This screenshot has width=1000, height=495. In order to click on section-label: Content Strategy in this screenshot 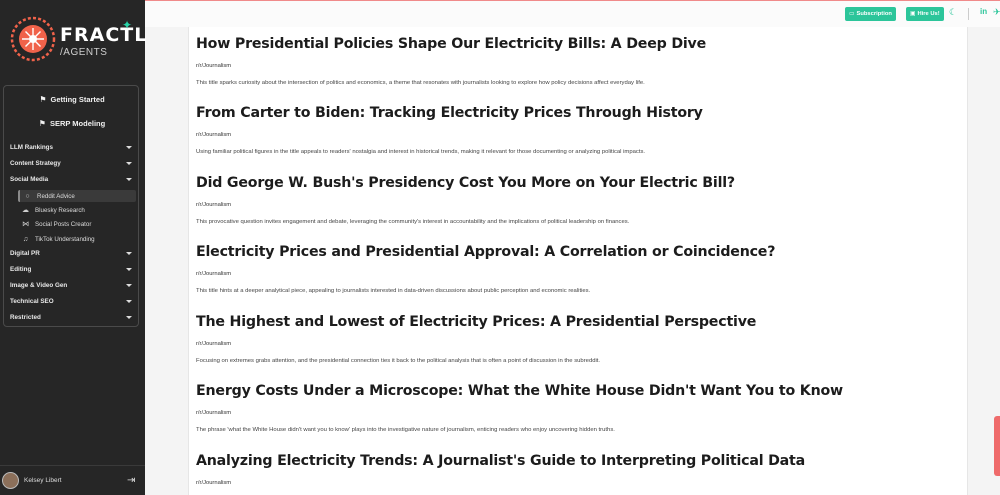, I will do `click(35, 163)`.